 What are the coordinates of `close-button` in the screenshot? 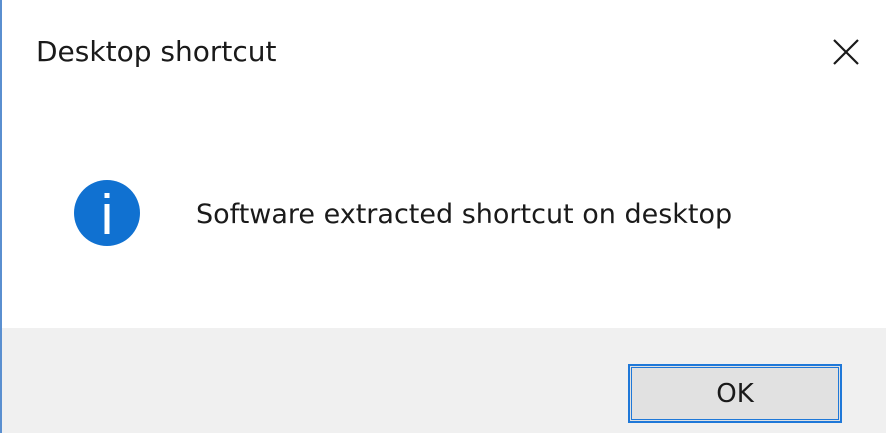 It's located at (846, 52).